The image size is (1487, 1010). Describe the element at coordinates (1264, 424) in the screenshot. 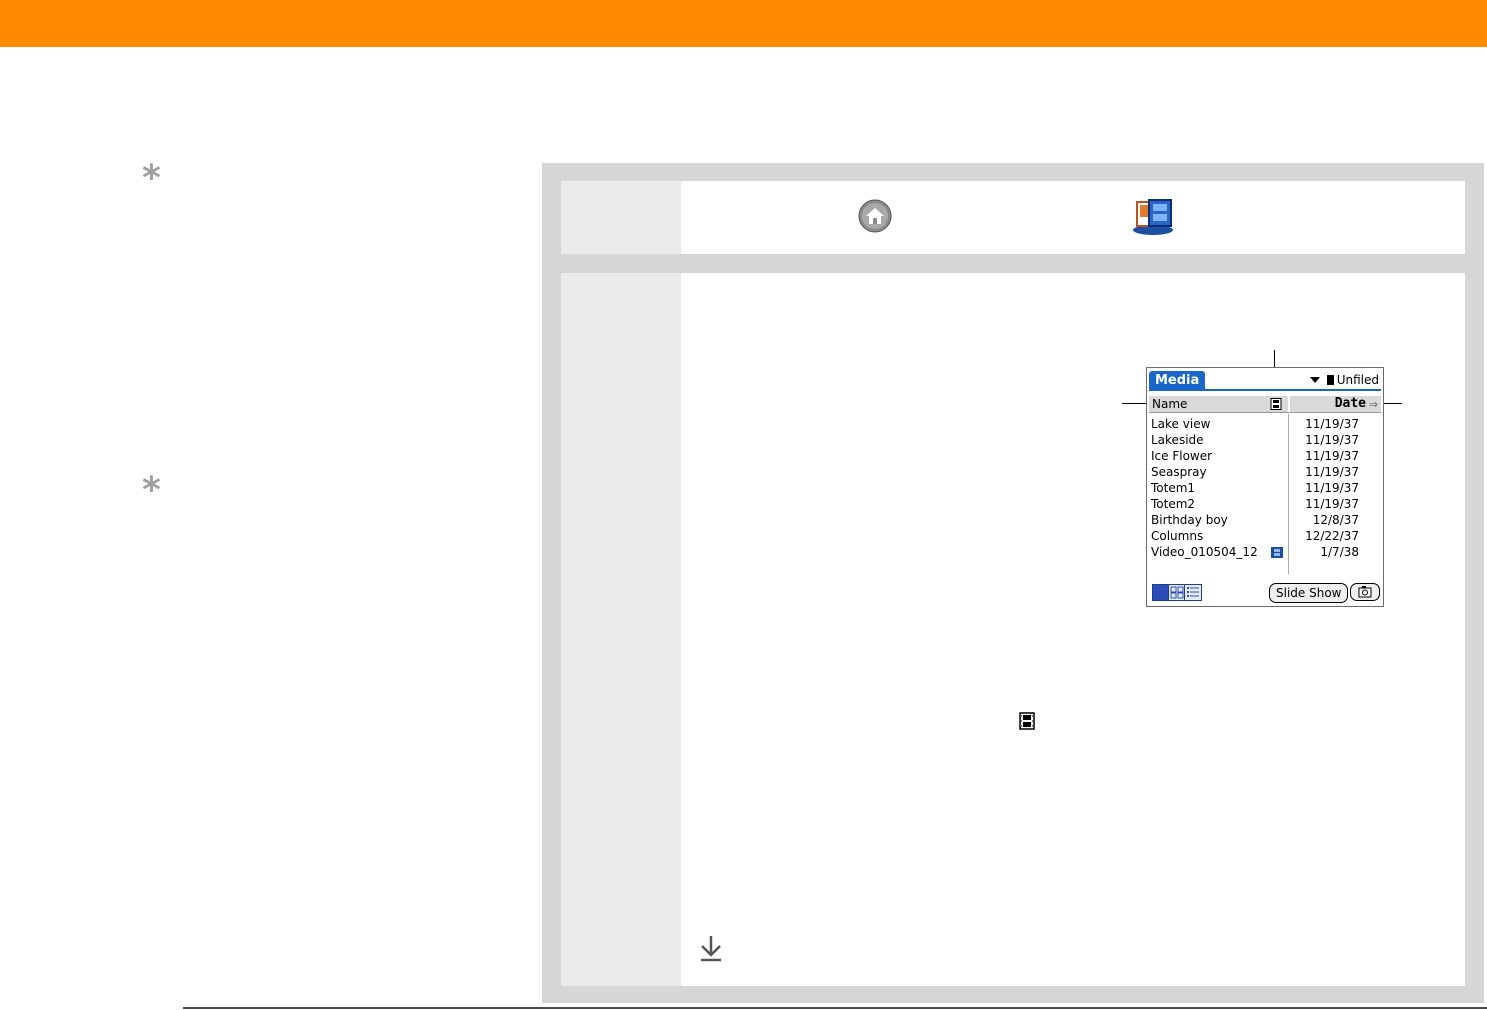

I see `list-item: Lake view 11/19/37` at that location.